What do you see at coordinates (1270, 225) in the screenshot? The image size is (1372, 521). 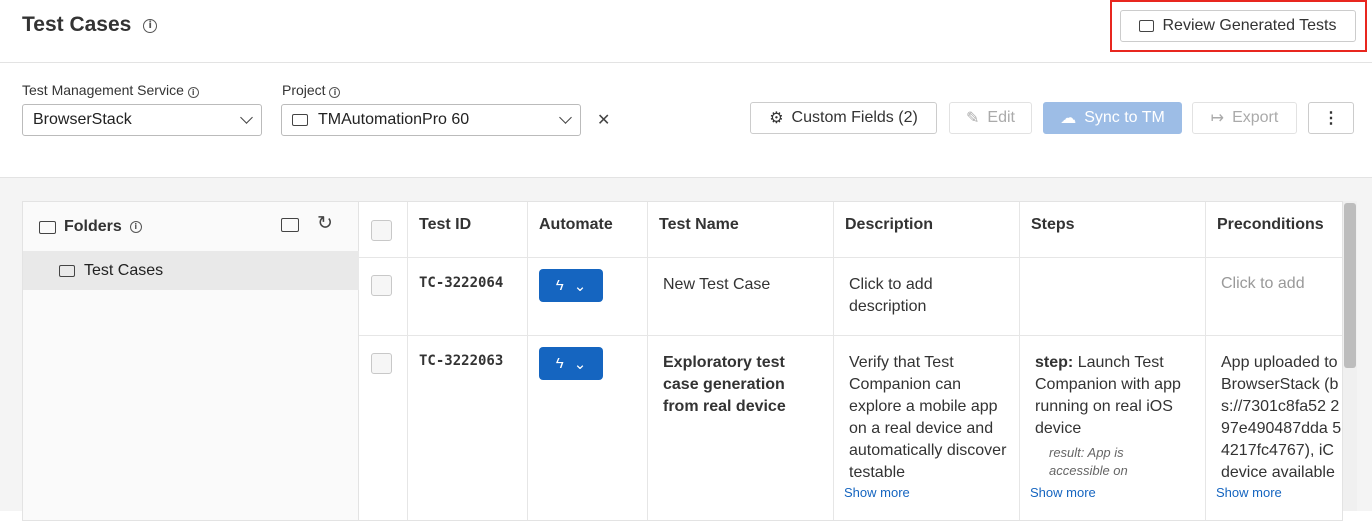 I see `header-preconditions: Preconditions` at bounding box center [1270, 225].